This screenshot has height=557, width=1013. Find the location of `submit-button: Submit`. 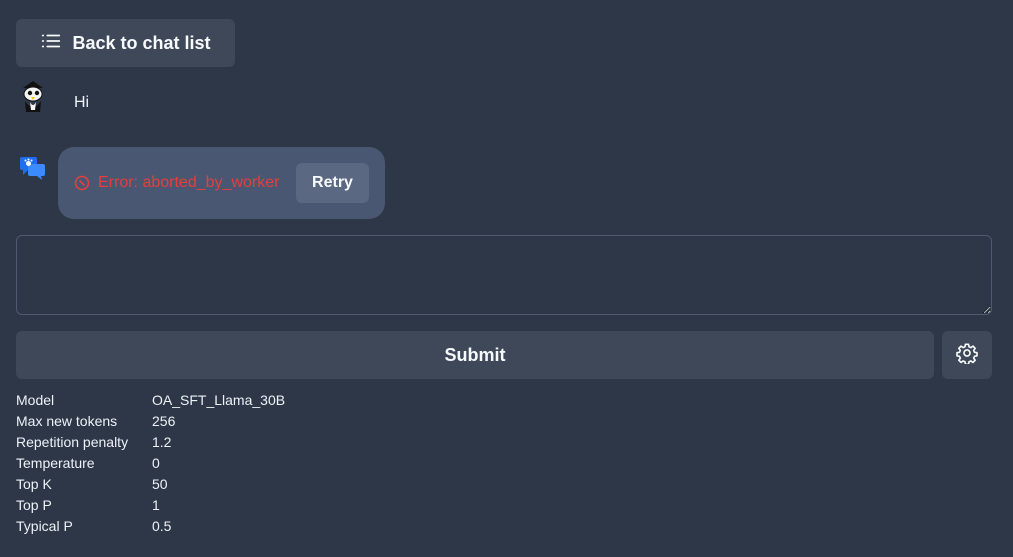

submit-button: Submit is located at coordinates (475, 355).